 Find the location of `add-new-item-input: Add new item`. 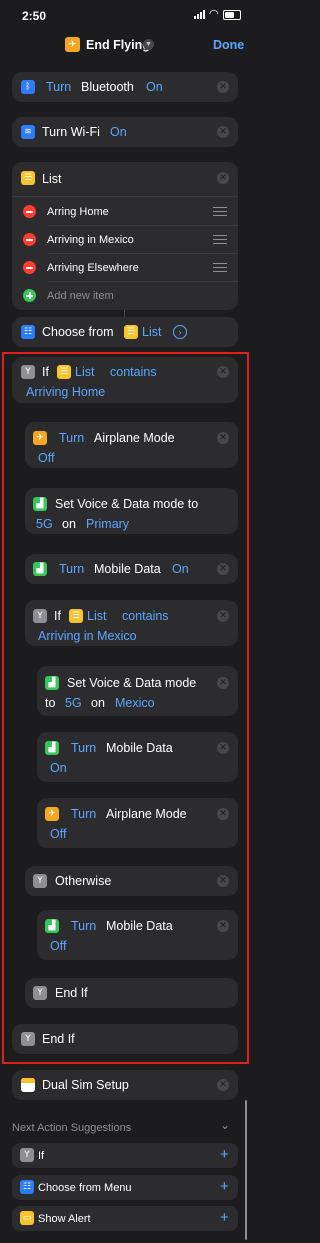

add-new-item-input: Add new item is located at coordinates (80, 296).